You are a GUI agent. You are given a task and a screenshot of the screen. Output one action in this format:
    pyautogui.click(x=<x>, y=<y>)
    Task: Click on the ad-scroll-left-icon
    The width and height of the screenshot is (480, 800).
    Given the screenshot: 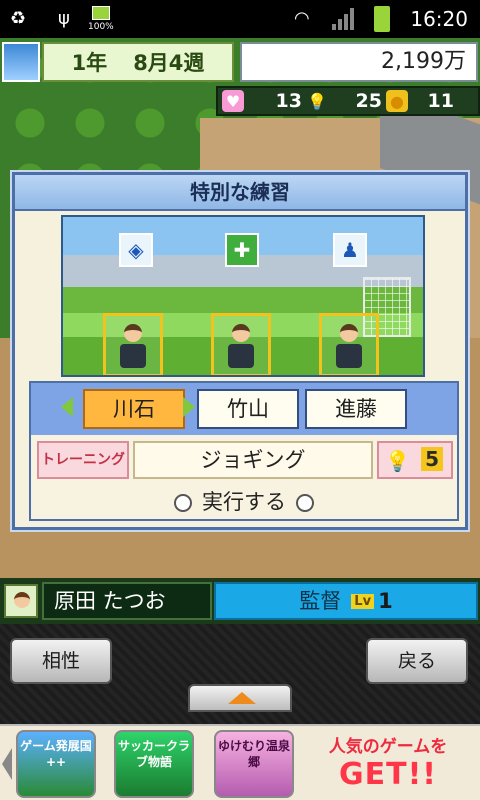 What is the action you would take?
    pyautogui.click(x=7, y=764)
    